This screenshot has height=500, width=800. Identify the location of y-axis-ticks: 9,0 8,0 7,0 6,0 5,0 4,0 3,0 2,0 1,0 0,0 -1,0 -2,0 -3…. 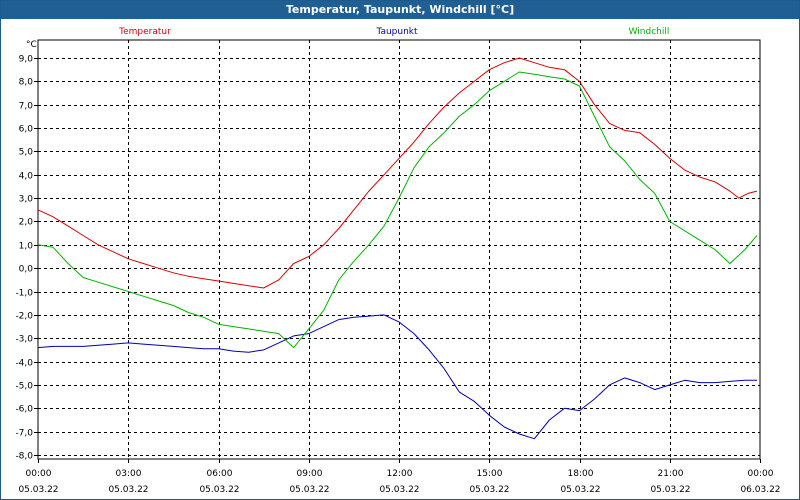
(26, 258).